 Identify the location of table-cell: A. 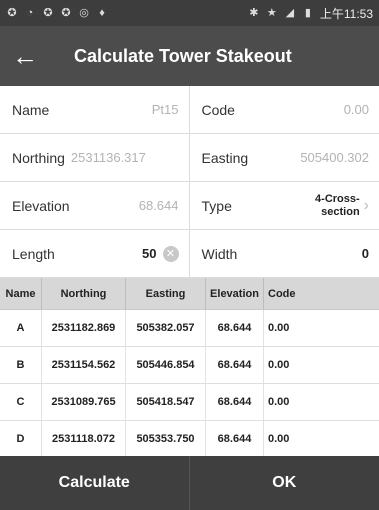
(21, 328).